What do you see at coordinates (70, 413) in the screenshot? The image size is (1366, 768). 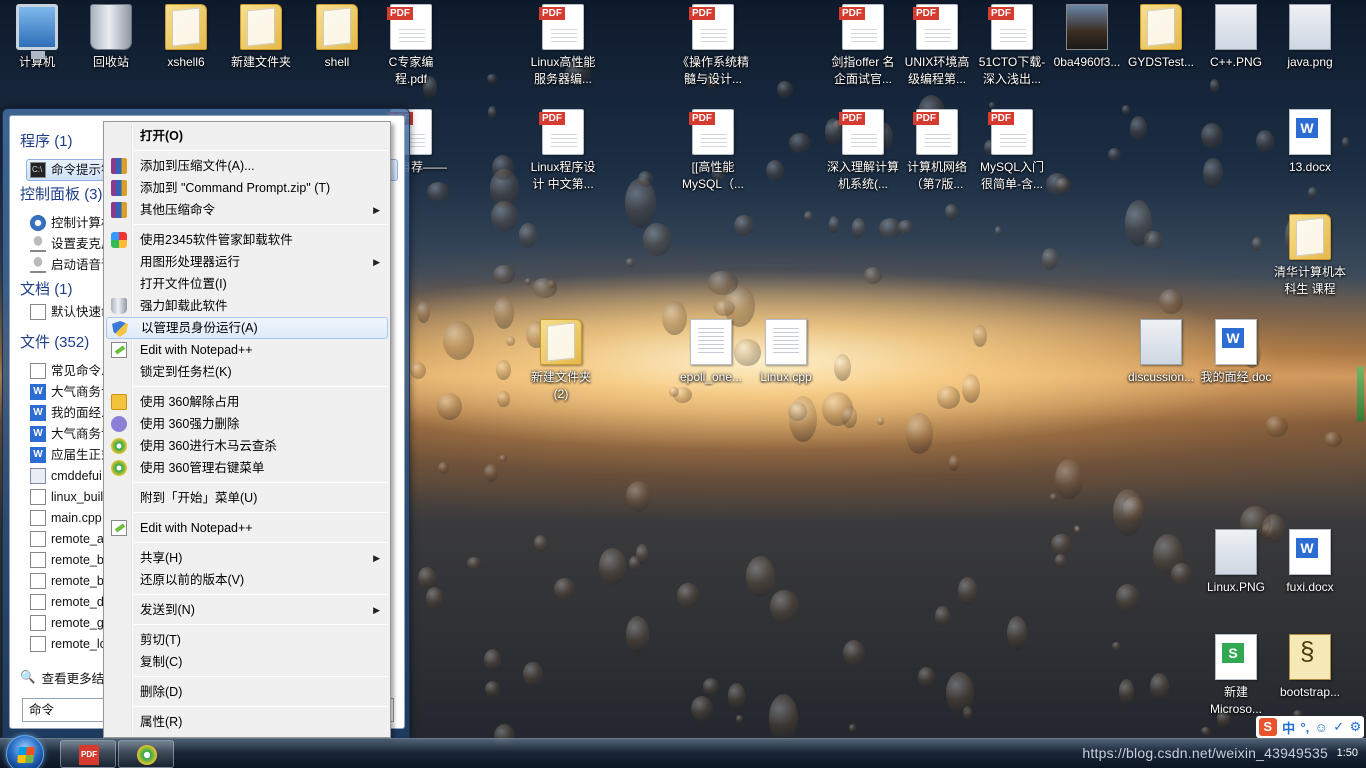 I see `result-file-item: W 我的面经.d` at bounding box center [70, 413].